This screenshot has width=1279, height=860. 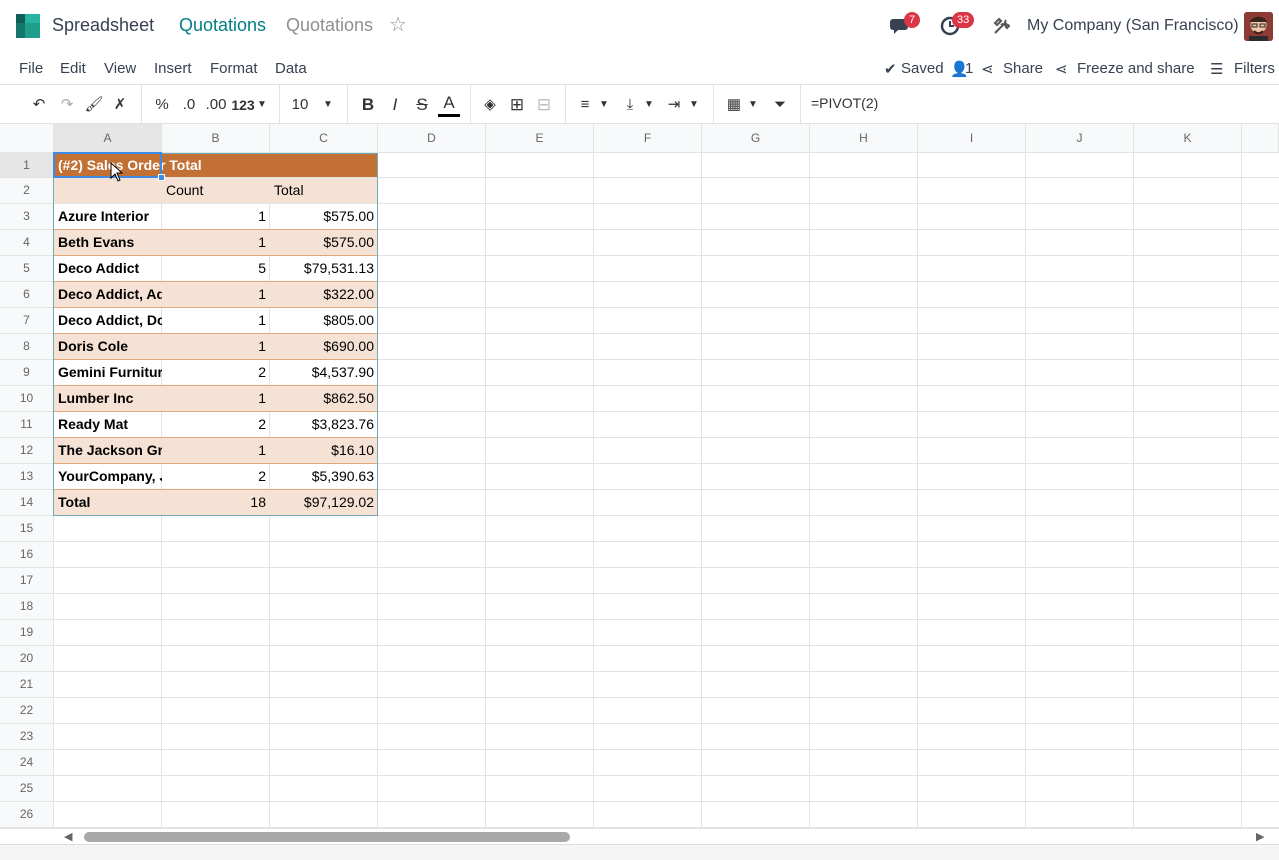 What do you see at coordinates (1133, 26) in the screenshot?
I see `company-switcher: My Company (San Francisco)` at bounding box center [1133, 26].